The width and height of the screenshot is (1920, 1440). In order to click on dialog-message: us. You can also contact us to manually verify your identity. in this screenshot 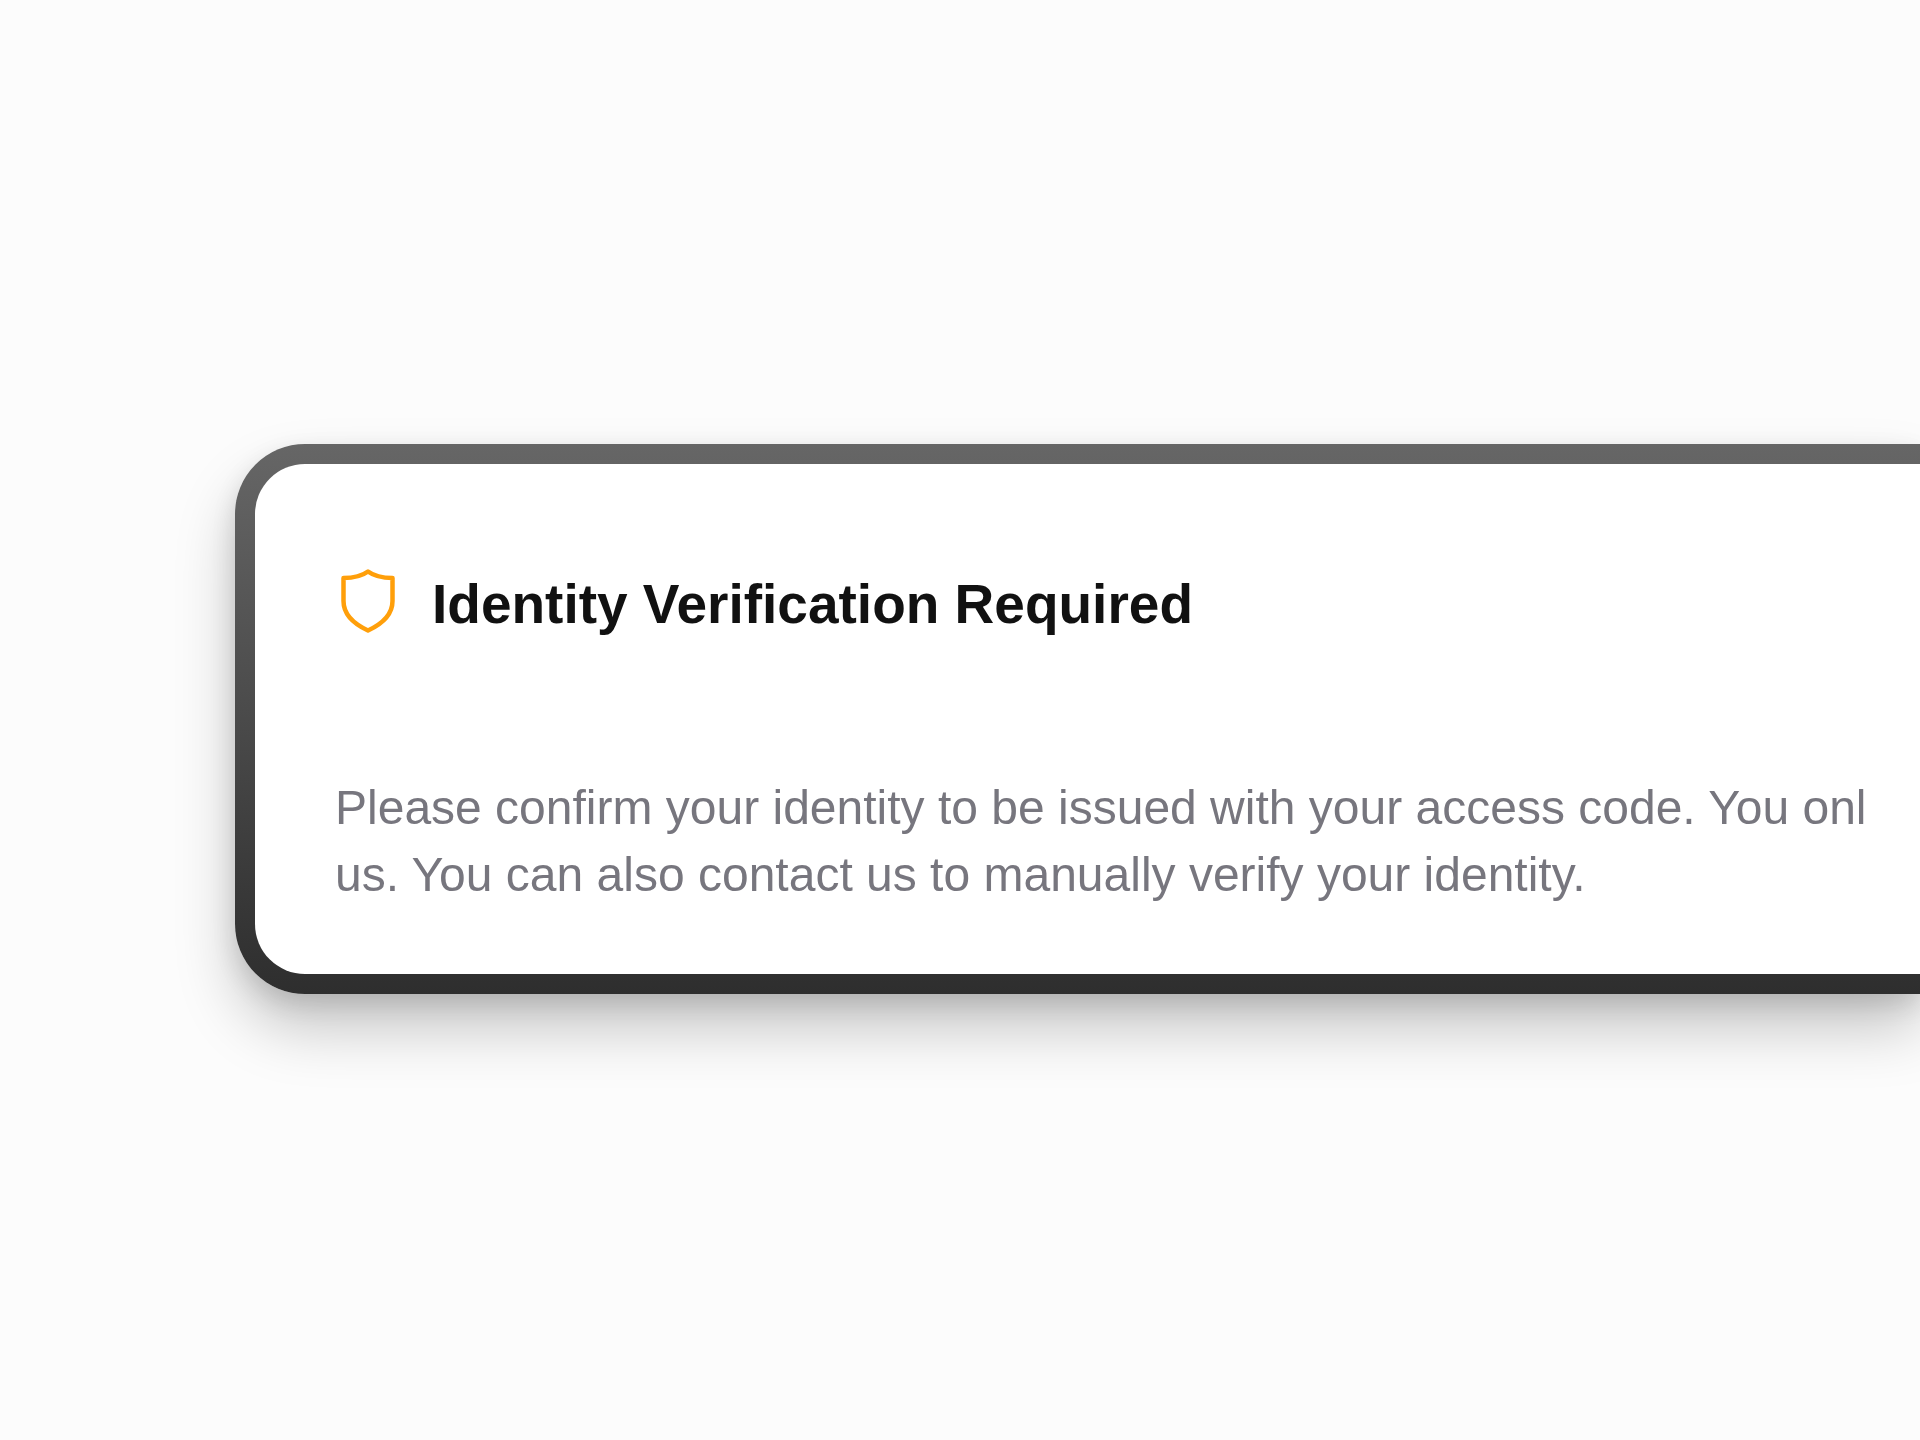, I will do `click(960, 875)`.